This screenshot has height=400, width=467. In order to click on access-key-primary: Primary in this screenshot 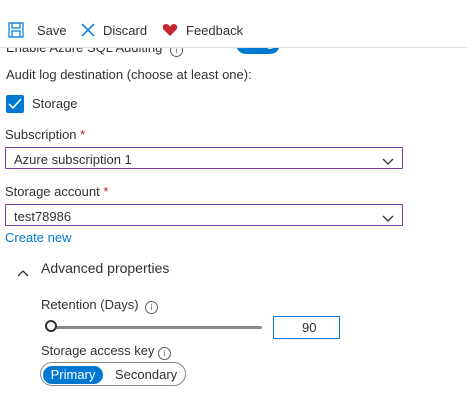, I will do `click(73, 375)`.